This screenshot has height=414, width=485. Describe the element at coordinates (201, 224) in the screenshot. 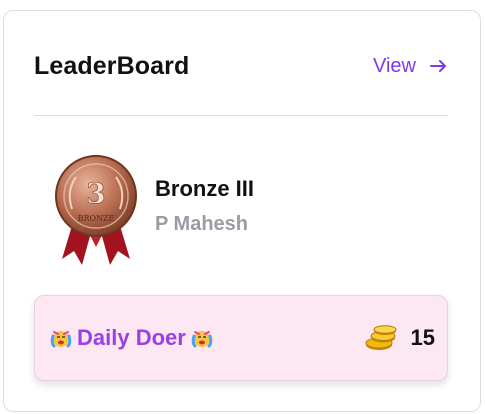

I see `rank-user-name: P Mahesh` at that location.